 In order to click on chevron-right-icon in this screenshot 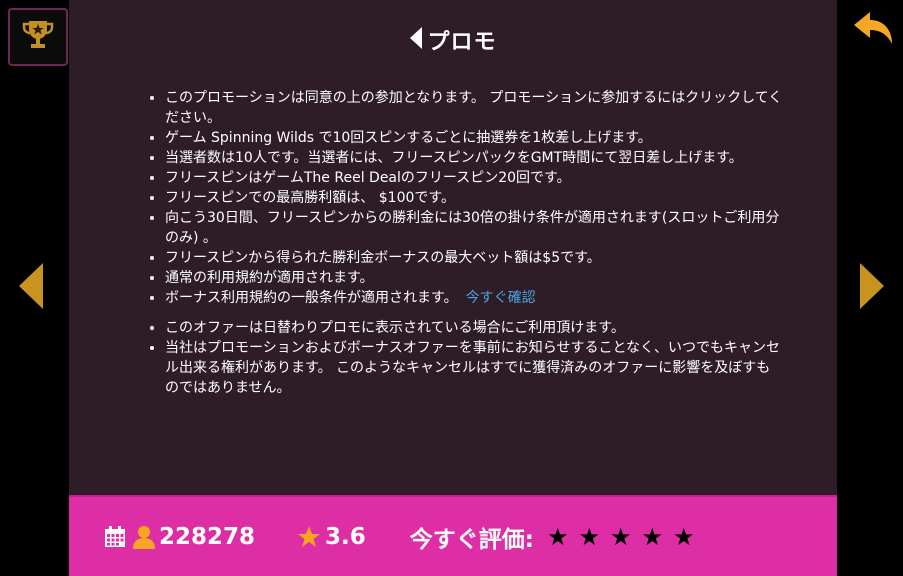, I will do `click(872, 288)`.